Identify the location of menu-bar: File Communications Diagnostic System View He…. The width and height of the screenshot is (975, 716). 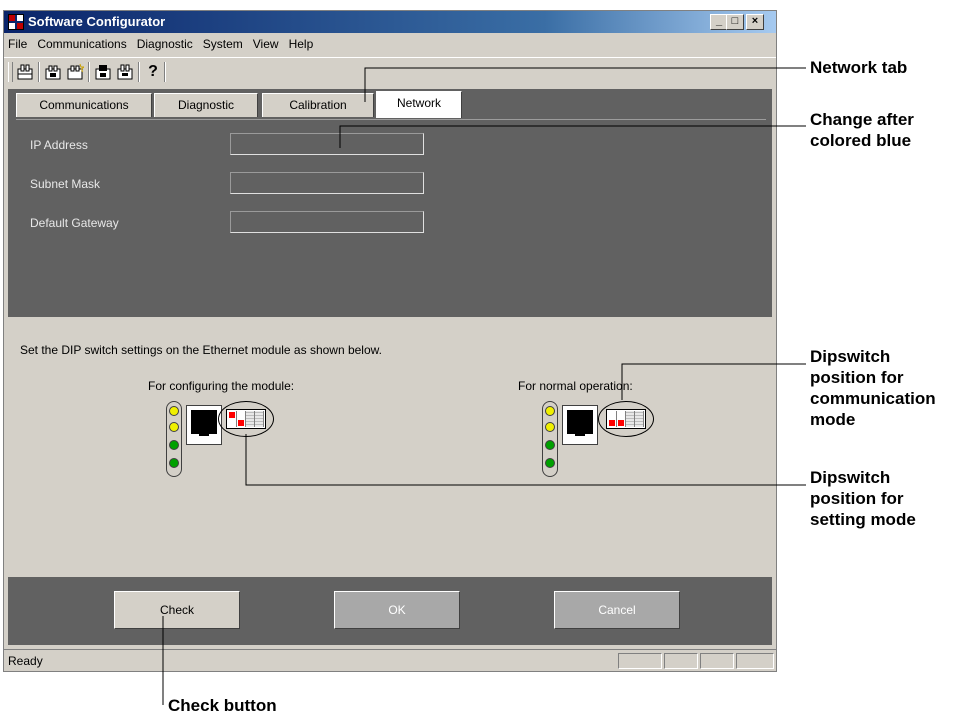
(390, 44).